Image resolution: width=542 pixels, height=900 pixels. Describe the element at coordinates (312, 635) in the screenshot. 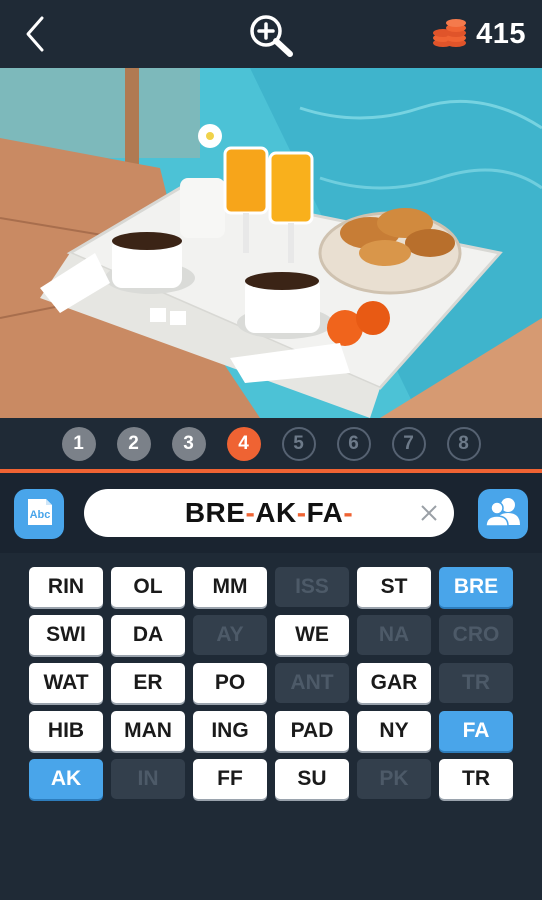

I see `syllable-tile: WE` at that location.